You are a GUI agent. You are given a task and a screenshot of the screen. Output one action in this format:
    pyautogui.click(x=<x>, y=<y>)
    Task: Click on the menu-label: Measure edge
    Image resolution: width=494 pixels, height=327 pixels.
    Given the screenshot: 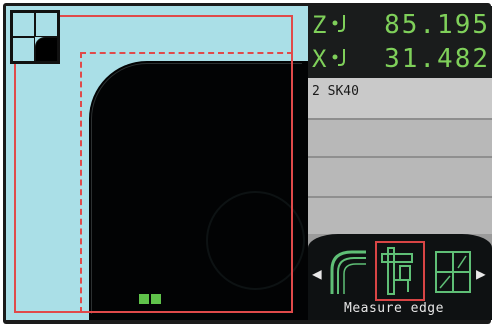 What is the action you would take?
    pyautogui.click(x=394, y=308)
    